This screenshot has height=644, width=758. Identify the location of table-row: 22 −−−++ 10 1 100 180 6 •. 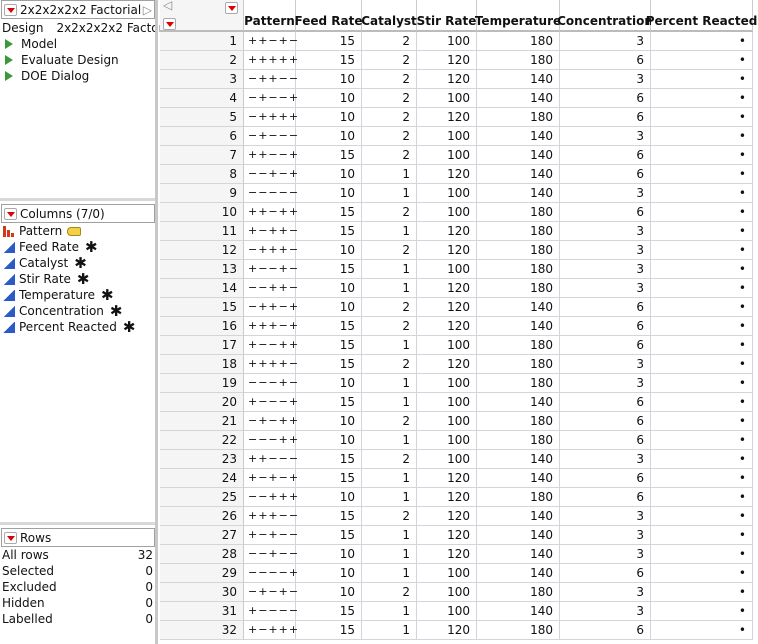
(459, 440).